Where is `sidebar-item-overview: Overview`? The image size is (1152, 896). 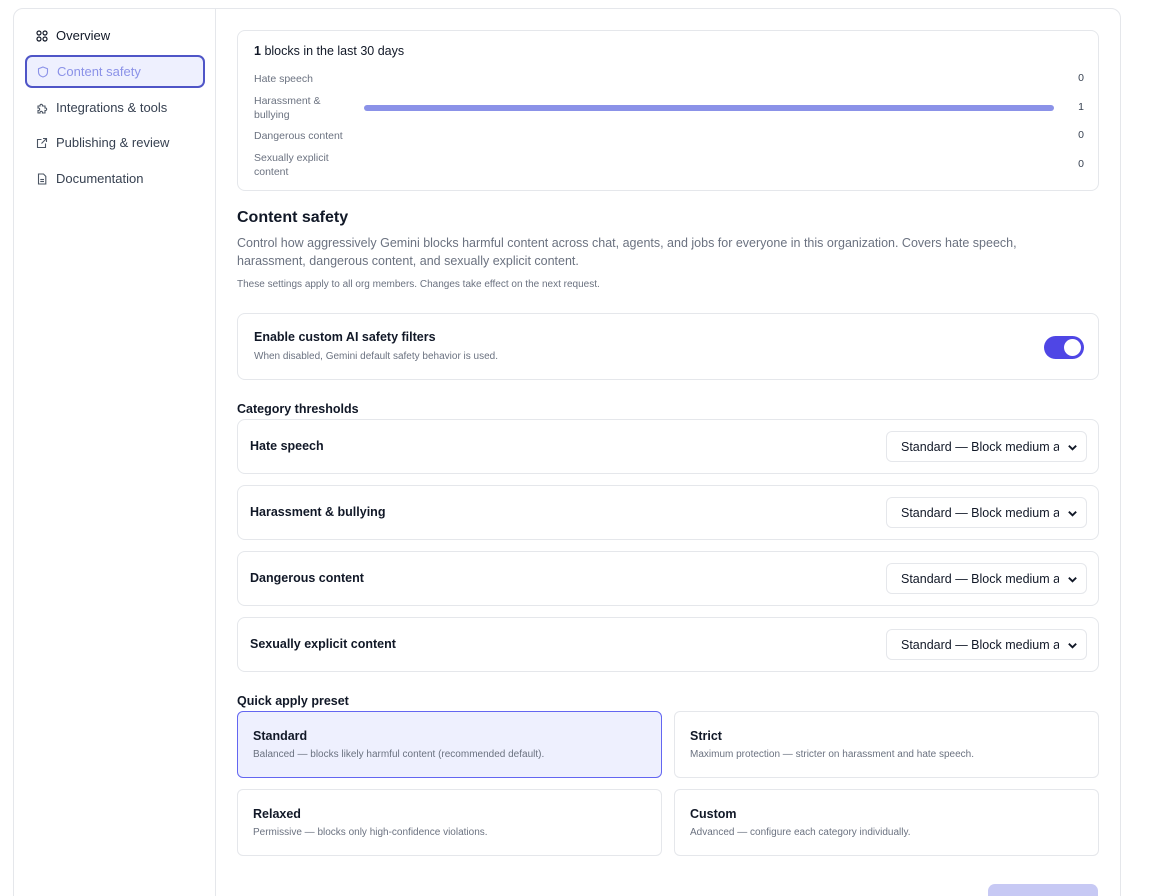
sidebar-item-overview: Overview is located at coordinates (115, 35).